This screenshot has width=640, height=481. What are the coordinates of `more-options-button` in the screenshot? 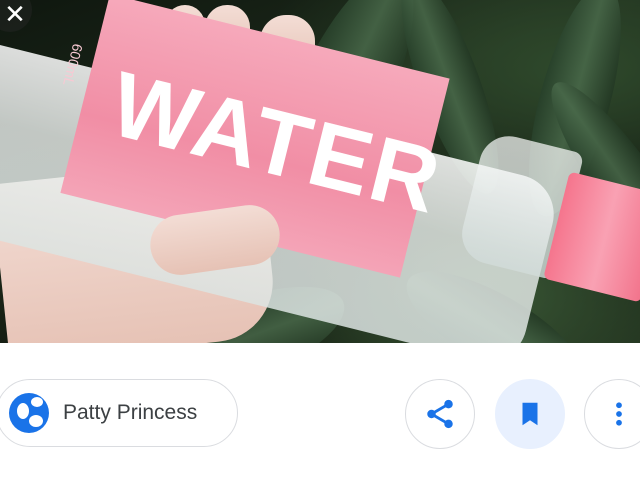 It's located at (612, 414).